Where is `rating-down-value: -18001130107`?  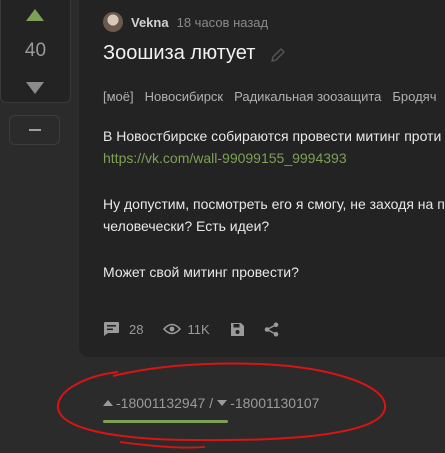
rating-down-value: -18001130107 is located at coordinates (275, 403).